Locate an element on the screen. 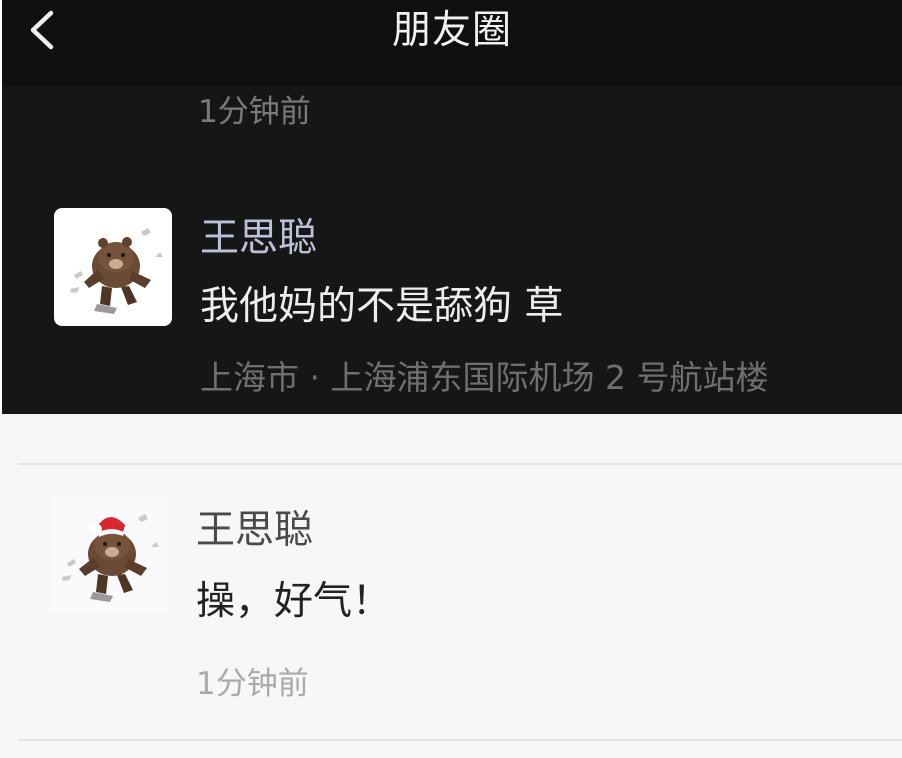 This screenshot has height=758, width=902. comment-time: 1分钟前 is located at coordinates (252, 684).